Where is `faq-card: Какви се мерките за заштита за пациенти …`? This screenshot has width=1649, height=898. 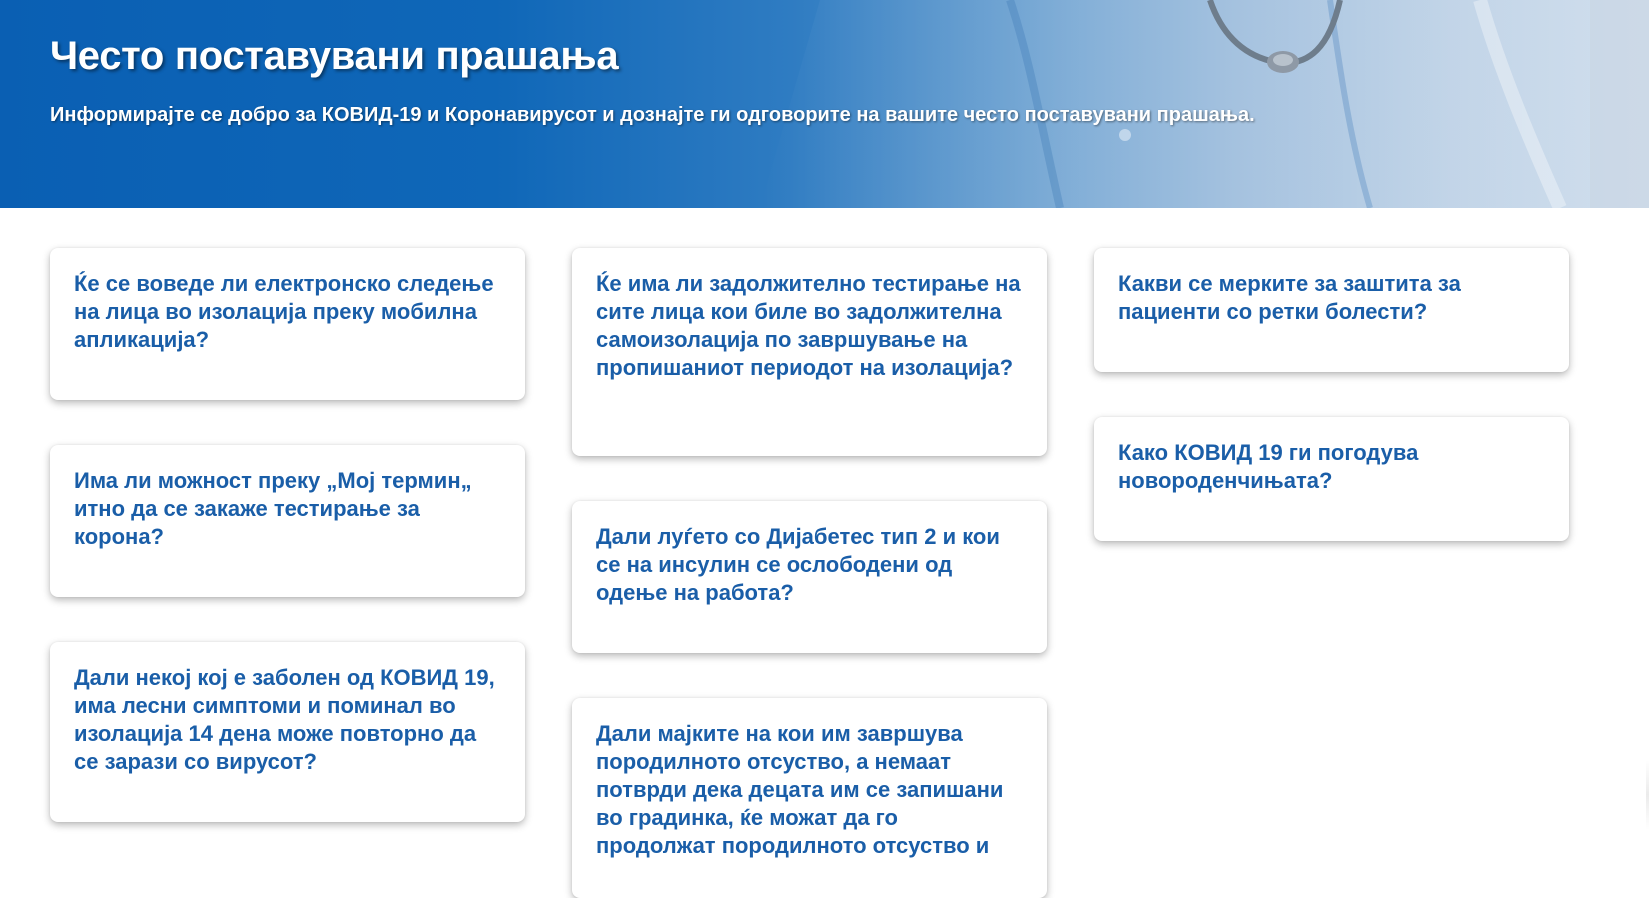 faq-card: Какви се мерките за заштита за пациенти … is located at coordinates (1331, 310).